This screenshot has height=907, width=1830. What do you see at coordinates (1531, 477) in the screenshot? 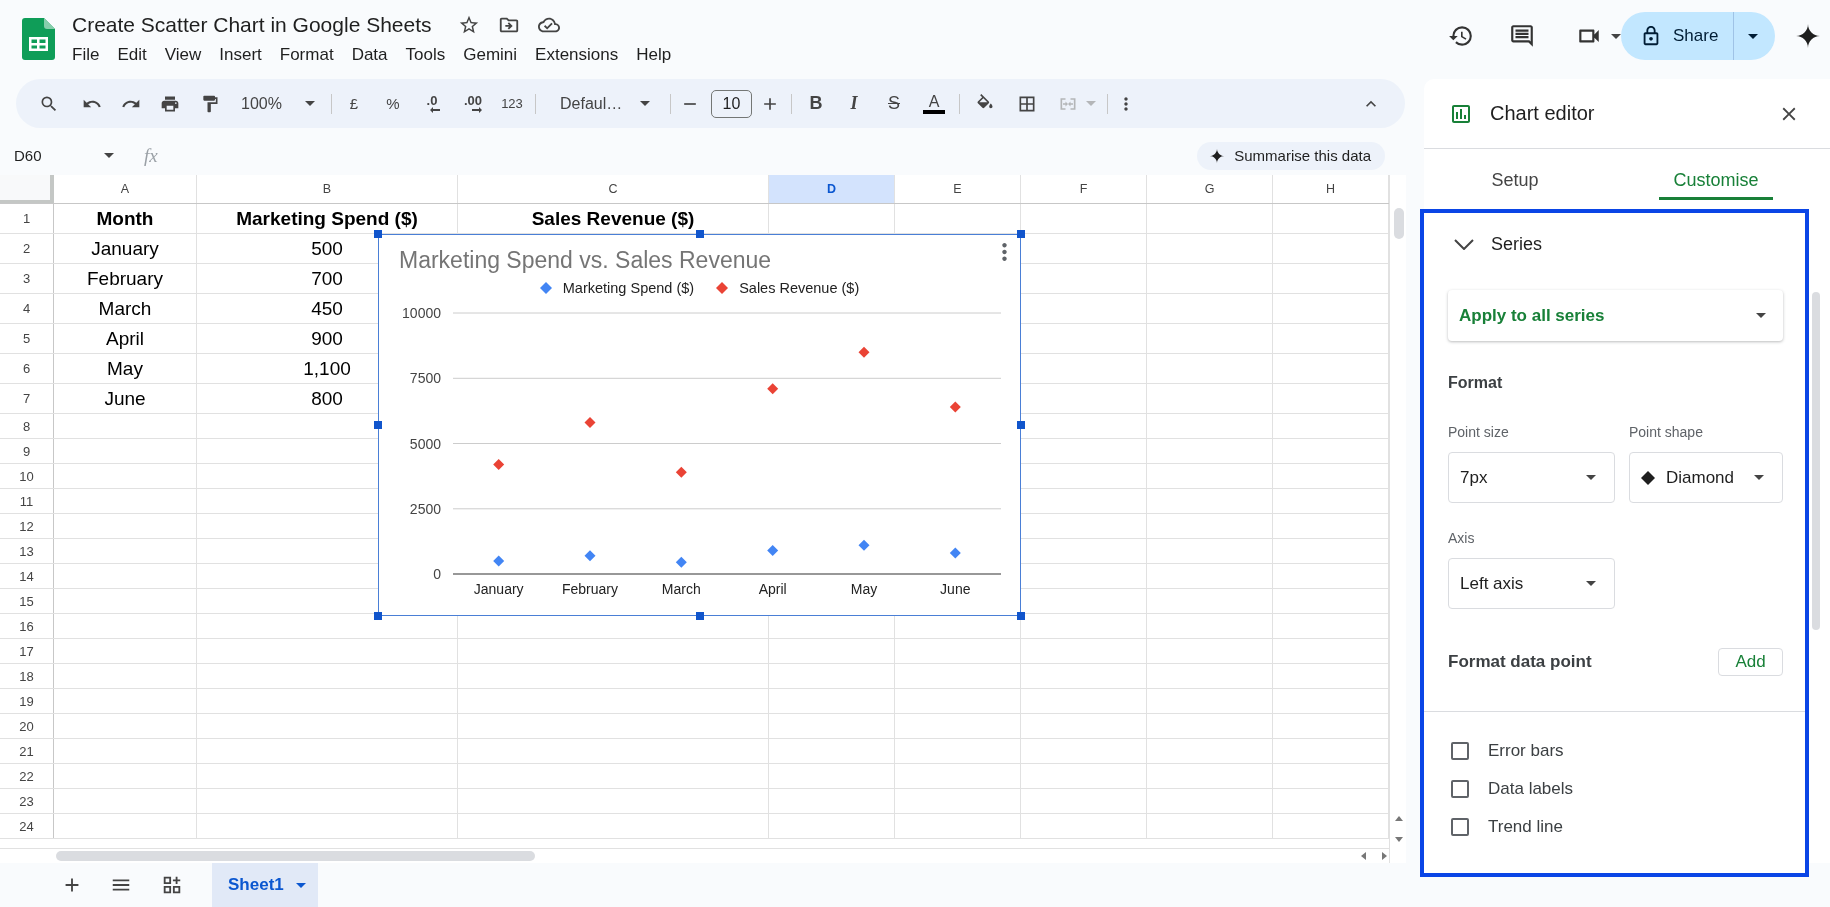
I see `dropdown: 7px` at bounding box center [1531, 477].